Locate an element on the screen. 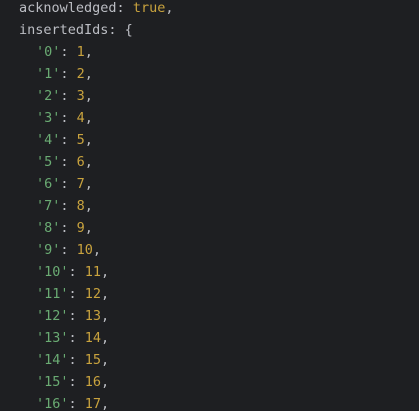  entry-key: '2' is located at coordinates (48, 96).